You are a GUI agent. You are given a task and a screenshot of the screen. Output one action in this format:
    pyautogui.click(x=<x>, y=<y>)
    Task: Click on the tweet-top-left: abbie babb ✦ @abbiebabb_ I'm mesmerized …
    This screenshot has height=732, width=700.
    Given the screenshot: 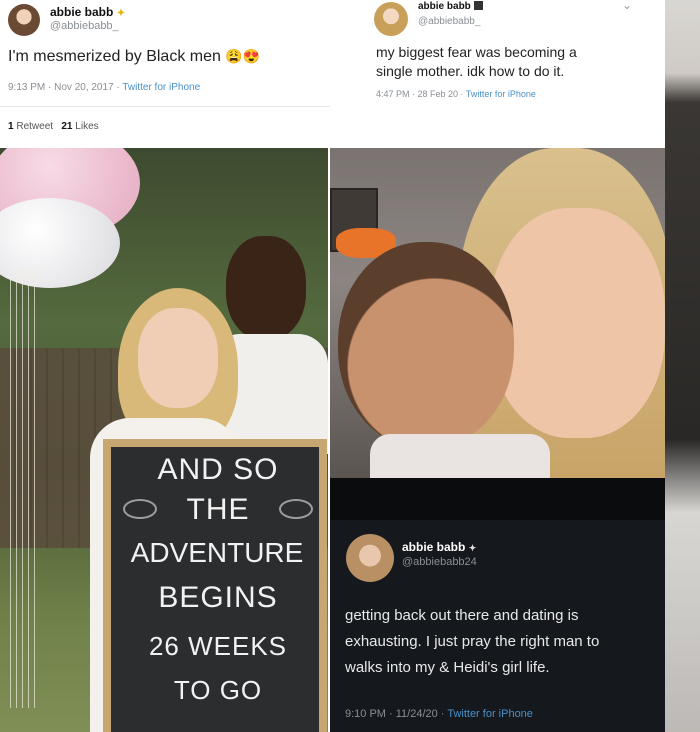 What is the action you would take?
    pyautogui.click(x=165, y=74)
    